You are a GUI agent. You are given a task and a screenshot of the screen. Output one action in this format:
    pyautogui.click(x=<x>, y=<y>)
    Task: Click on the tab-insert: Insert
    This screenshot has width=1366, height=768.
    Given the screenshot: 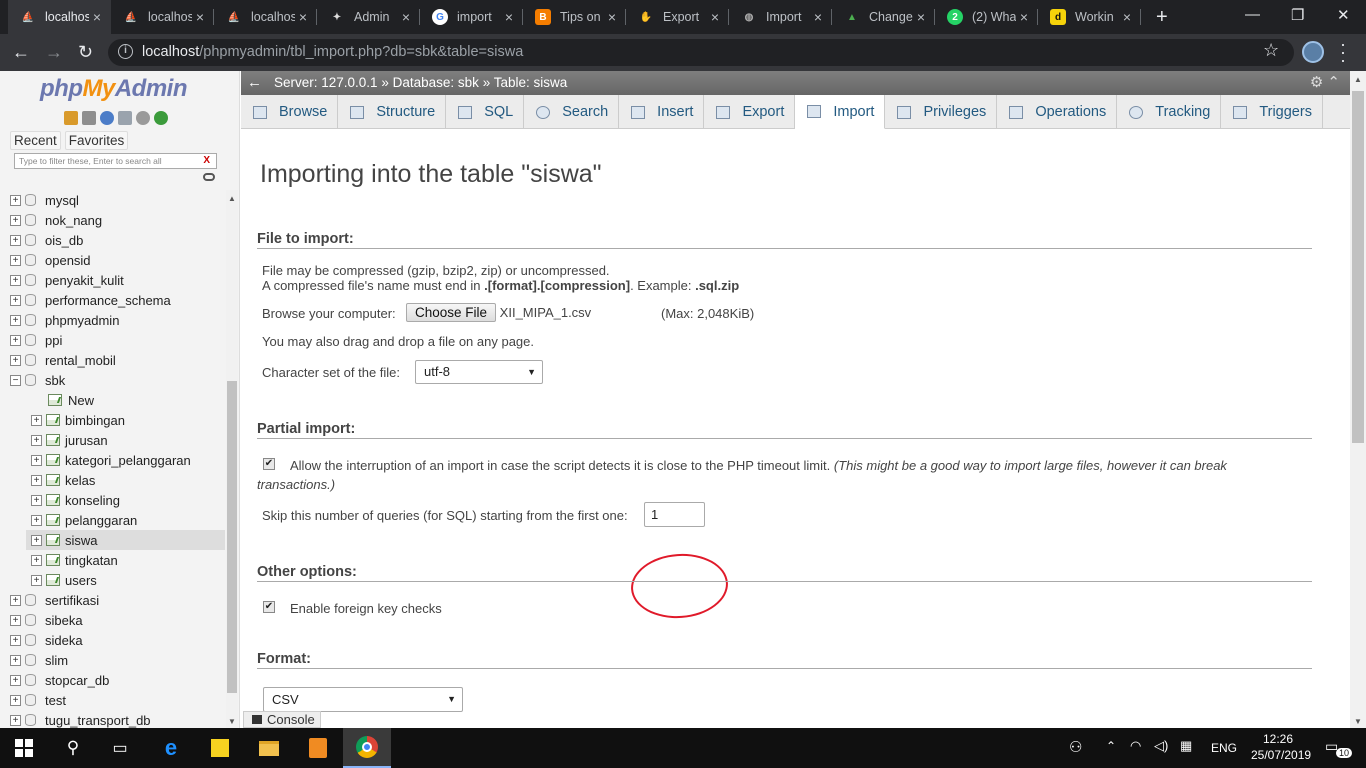 What is the action you would take?
    pyautogui.click(x=662, y=112)
    